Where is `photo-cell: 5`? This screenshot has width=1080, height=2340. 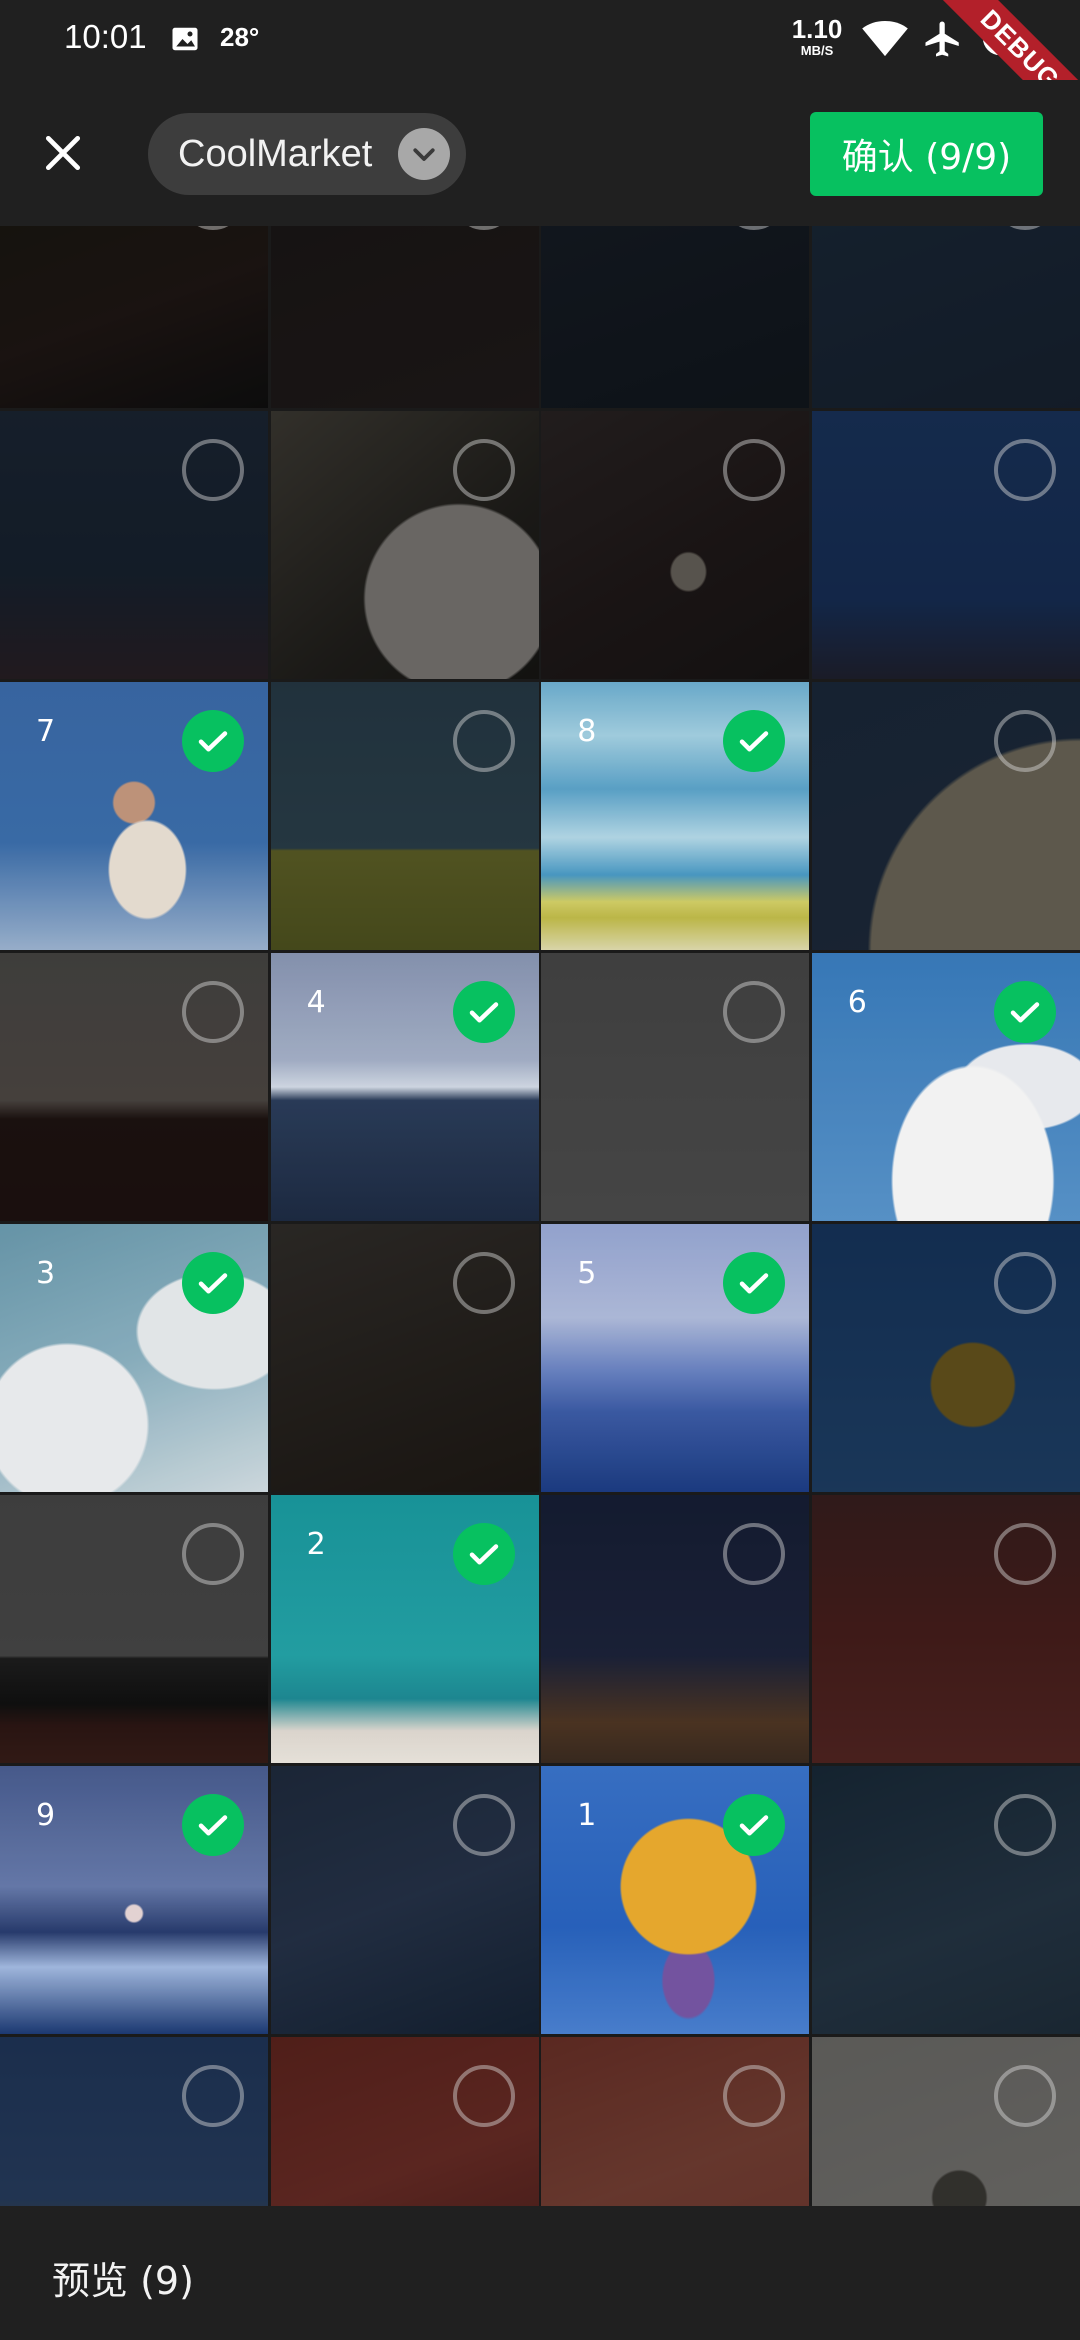
photo-cell: 5 is located at coordinates (675, 1358).